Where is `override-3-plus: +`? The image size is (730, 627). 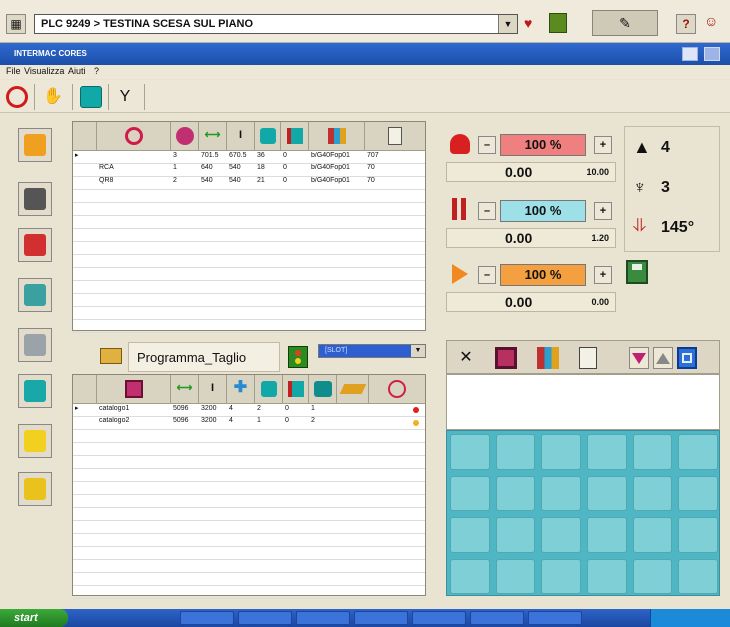
override-3-plus: + is located at coordinates (603, 275).